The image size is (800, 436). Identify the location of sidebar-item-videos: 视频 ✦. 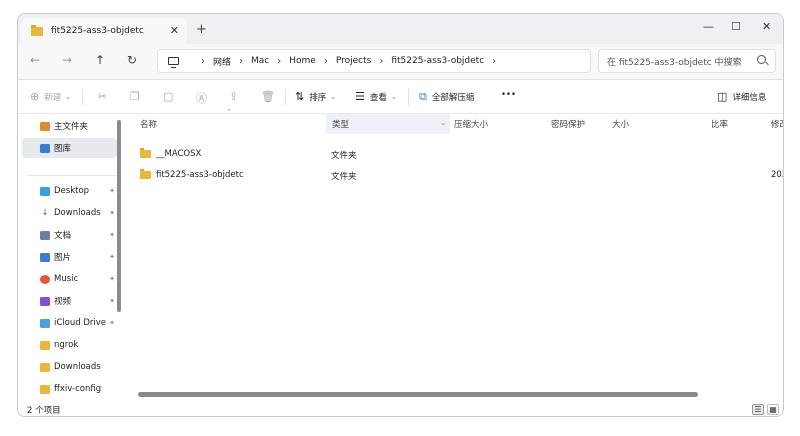
(69, 301).